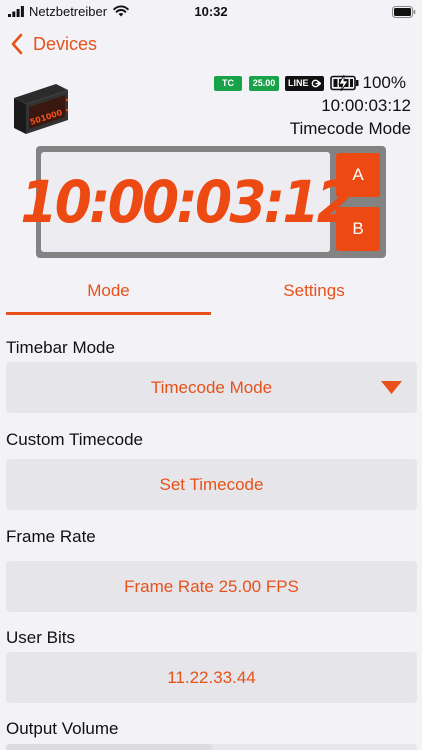 This screenshot has height=750, width=422. I want to click on tab-settings: Settings, so click(314, 296).